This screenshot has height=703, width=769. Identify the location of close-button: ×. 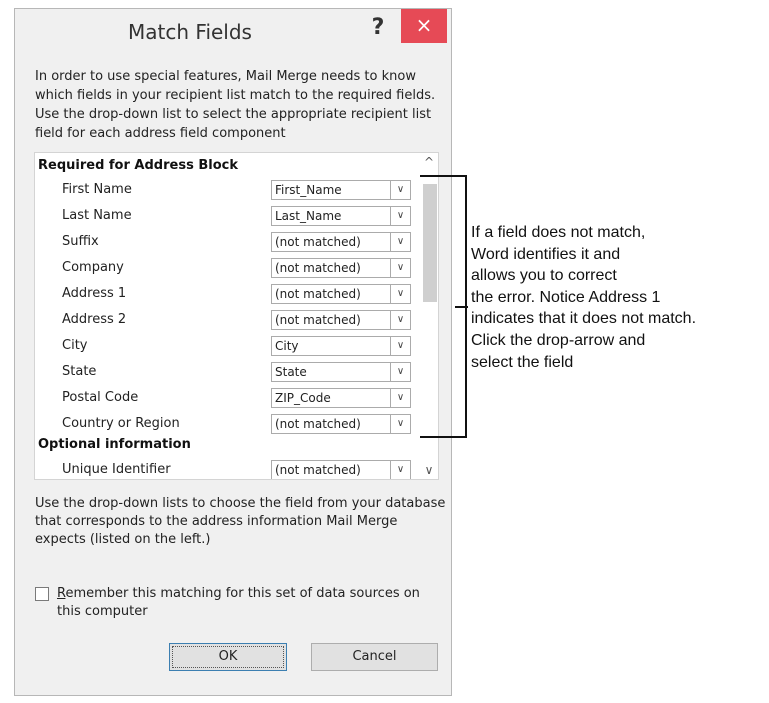
(424, 26).